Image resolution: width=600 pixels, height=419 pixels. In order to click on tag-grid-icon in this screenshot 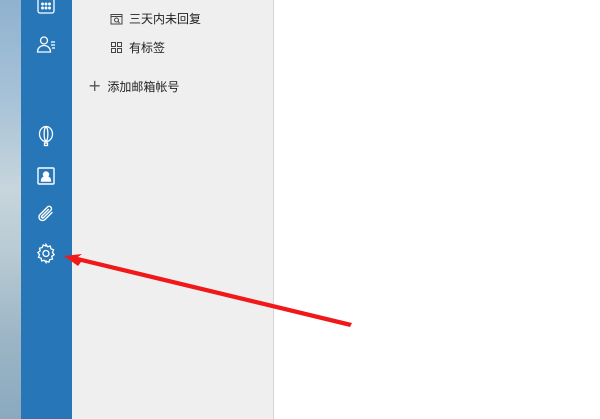, I will do `click(116, 47)`.